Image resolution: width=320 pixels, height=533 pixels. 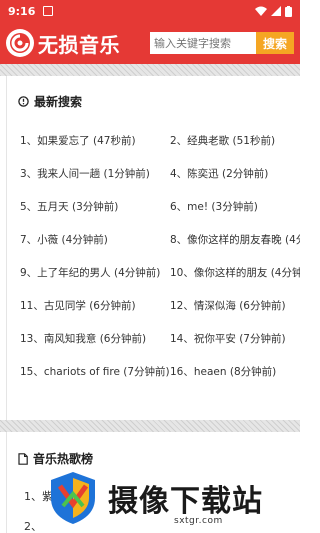 What do you see at coordinates (95, 173) in the screenshot?
I see `recent-search-item: 3、我来人间一趟 (1分钟前)` at bounding box center [95, 173].